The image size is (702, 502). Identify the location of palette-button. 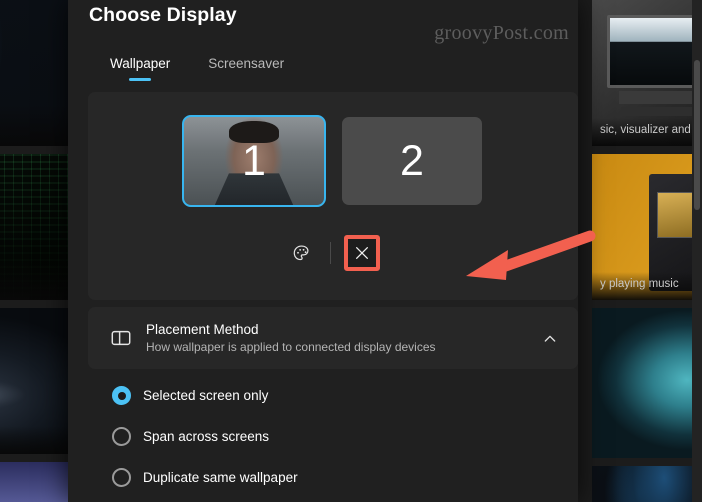
(302, 253).